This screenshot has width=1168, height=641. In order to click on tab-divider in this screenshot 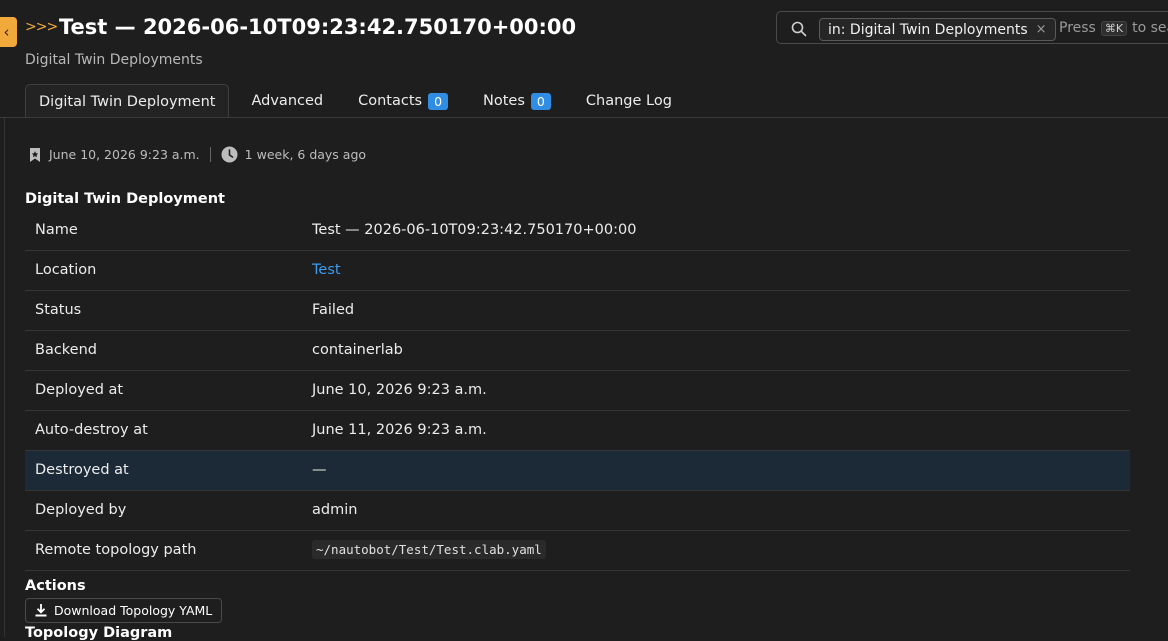, I will do `click(584, 117)`.